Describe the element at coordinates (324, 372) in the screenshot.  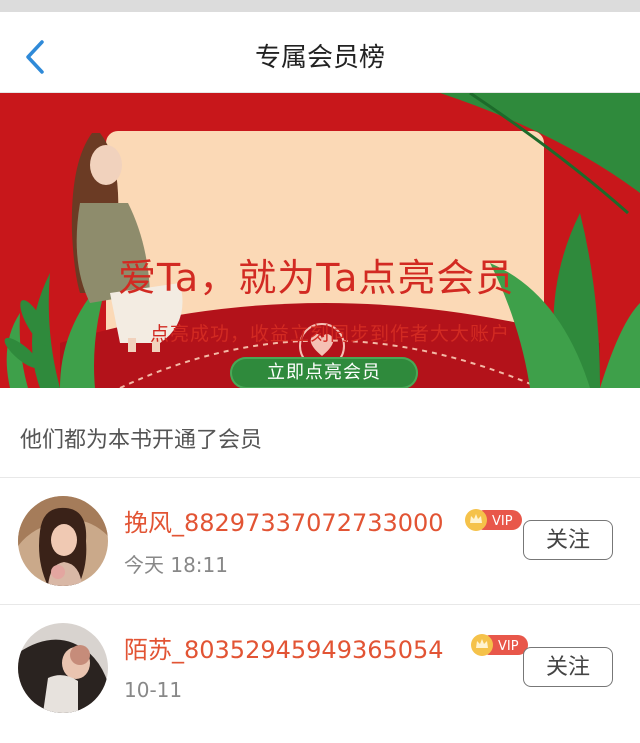
I see `light-up-membership-button: 立即点亮会员` at that location.